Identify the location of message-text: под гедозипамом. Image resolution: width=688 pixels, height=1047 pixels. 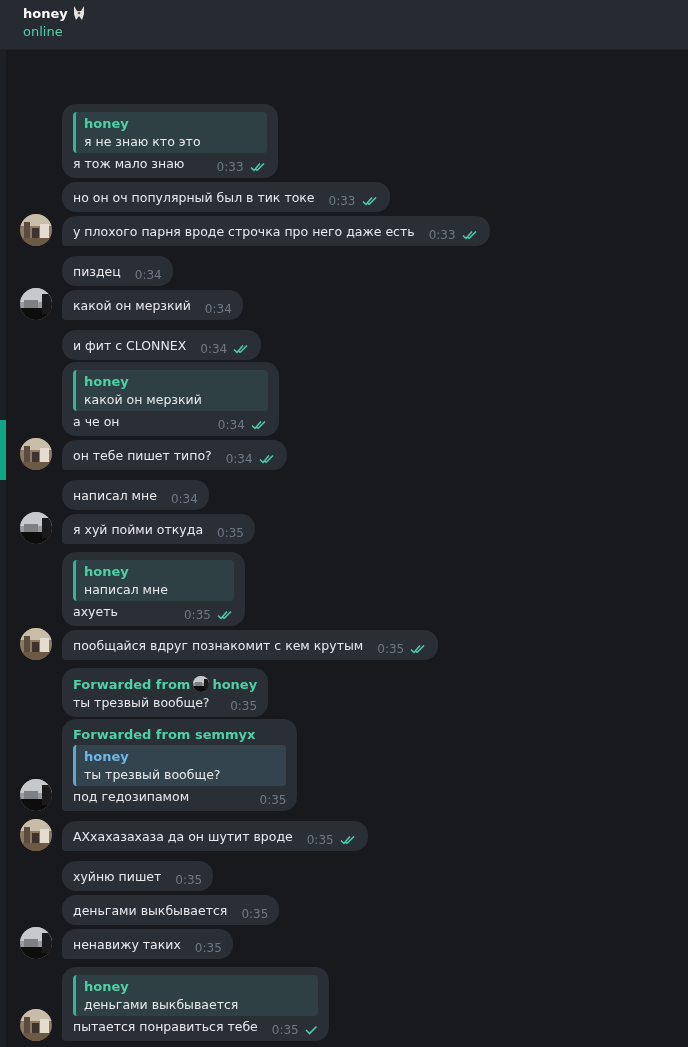
(131, 796).